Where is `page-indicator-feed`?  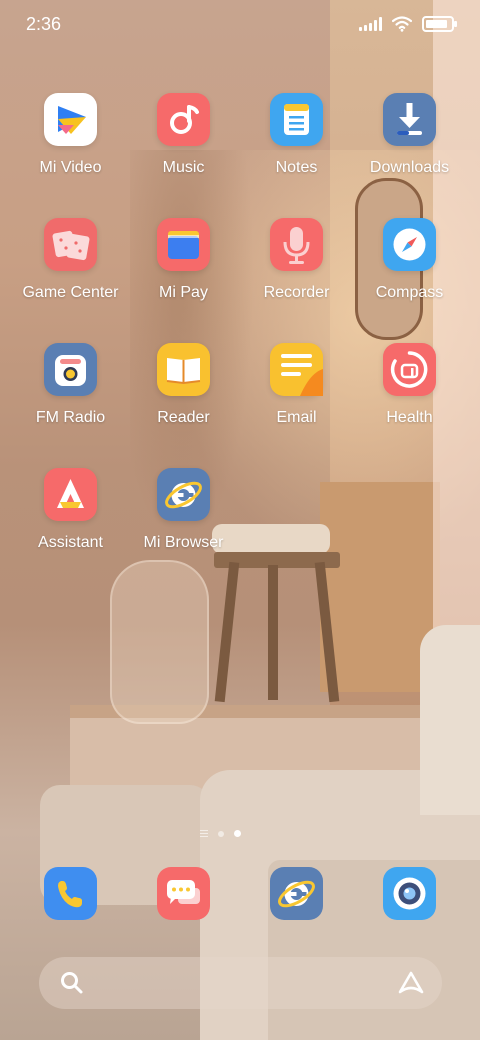 page-indicator-feed is located at coordinates (204, 833).